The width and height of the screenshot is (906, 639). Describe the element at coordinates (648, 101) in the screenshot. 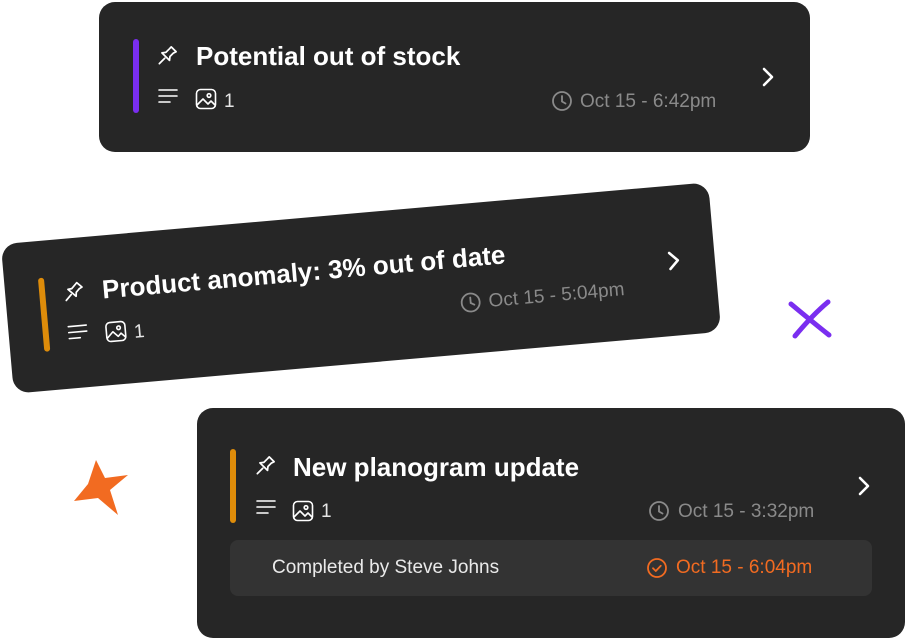

I see `task-timestamp: Oct 15 - 6:42pm` at that location.